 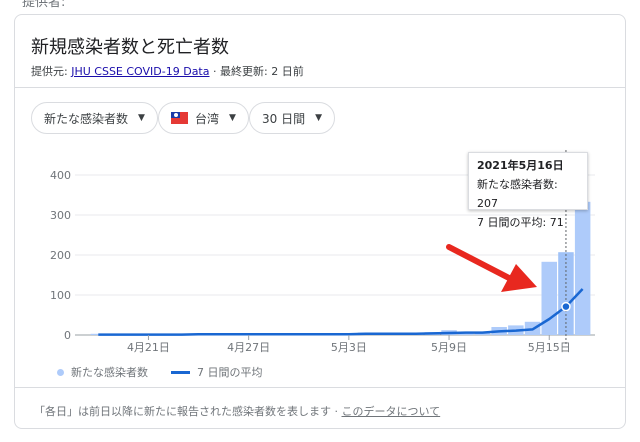 I want to click on legend-cases-label: 新たな感染者数, so click(x=109, y=372).